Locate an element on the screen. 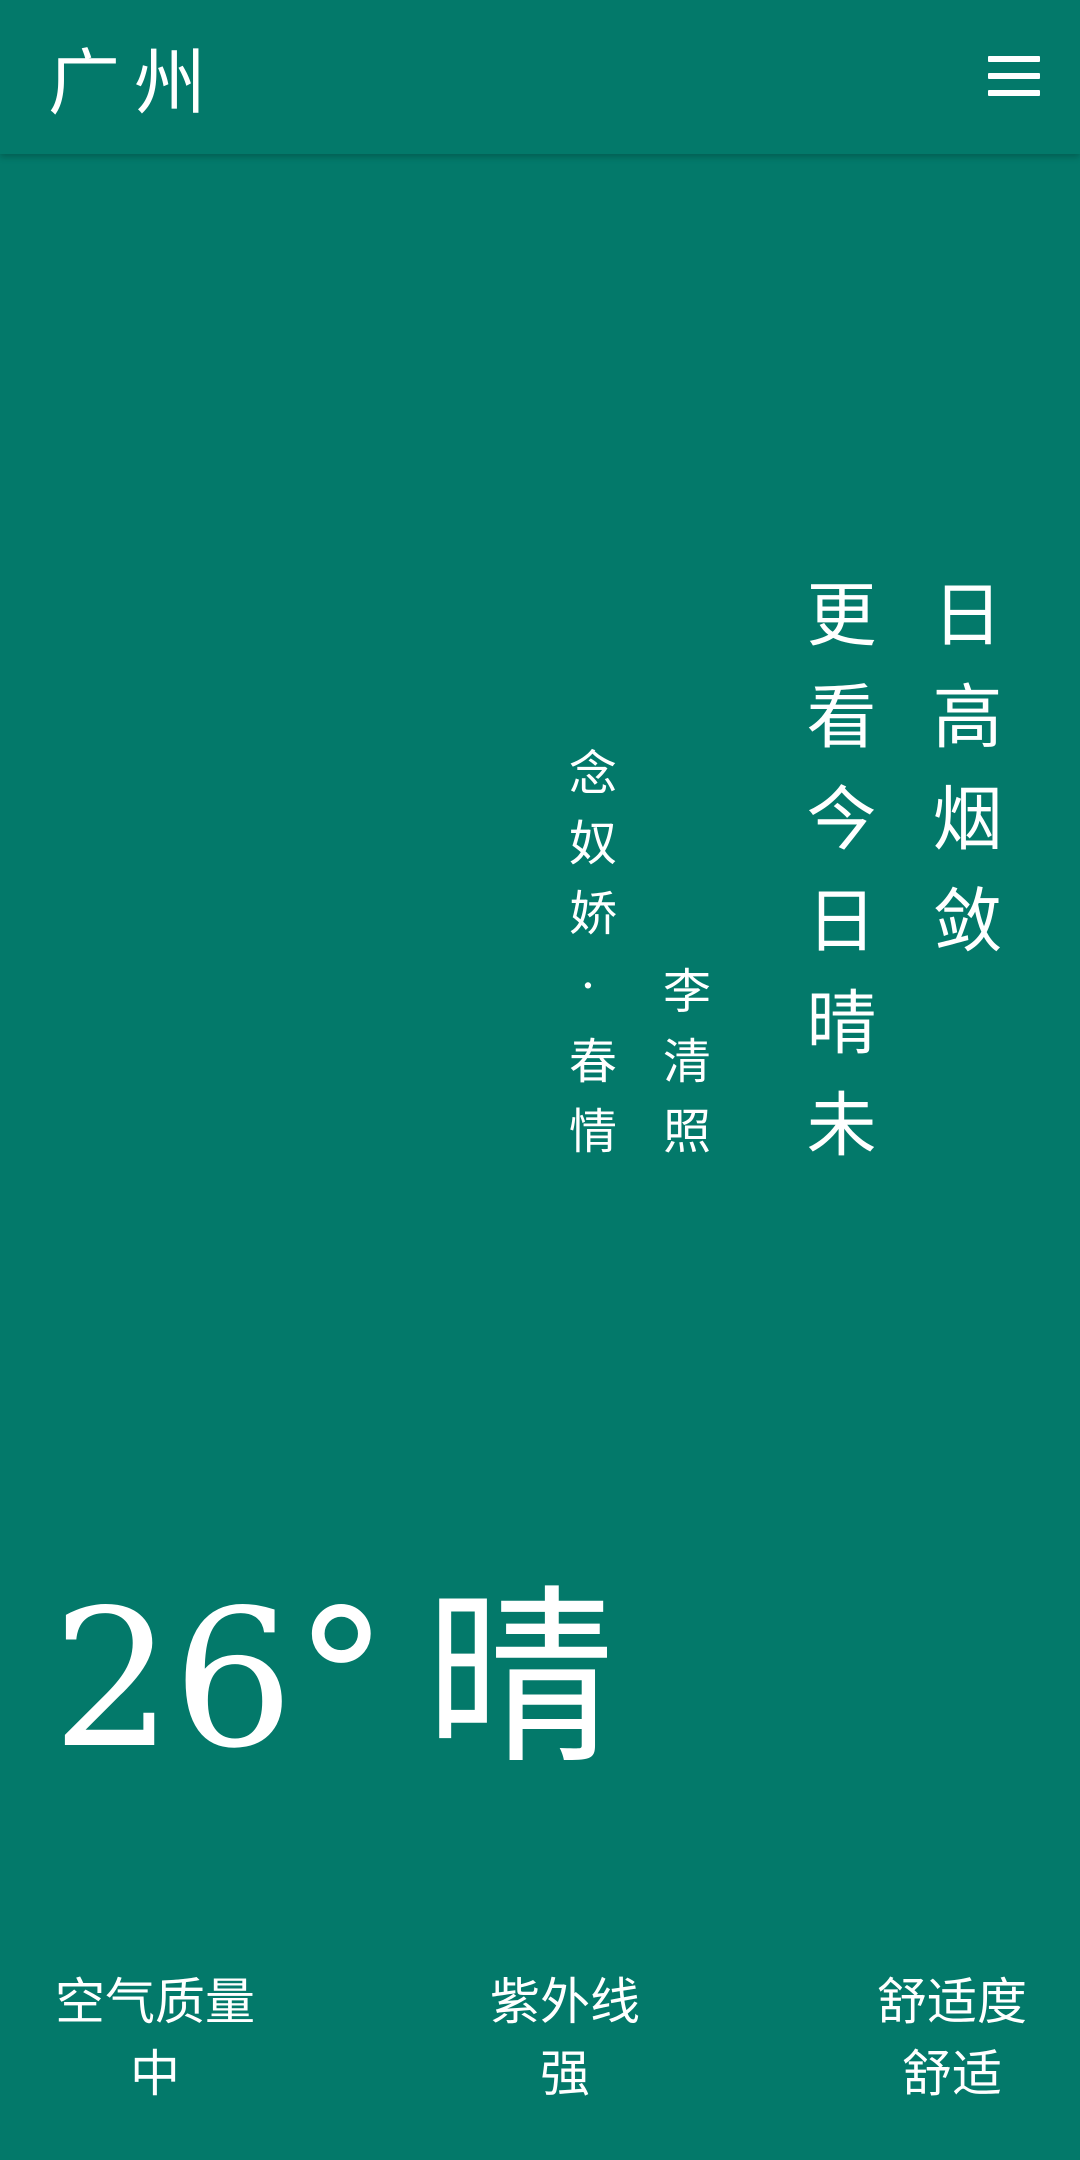  stat-label: 紫外线 is located at coordinates (565, 2002).